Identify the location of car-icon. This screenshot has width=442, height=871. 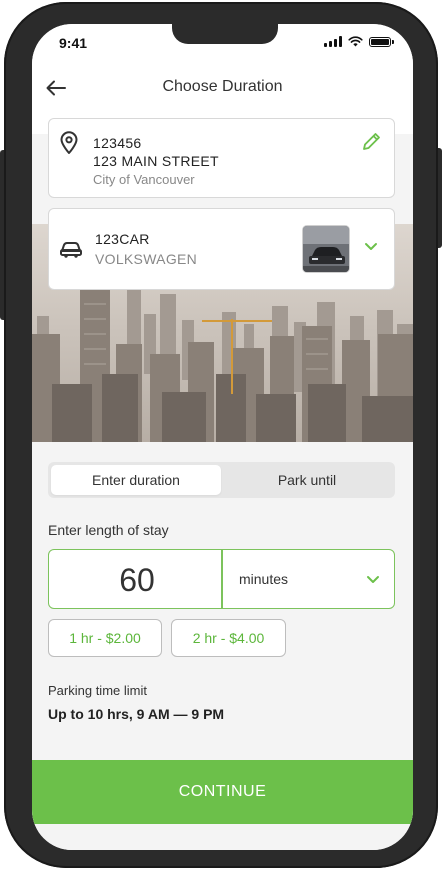
(71, 251).